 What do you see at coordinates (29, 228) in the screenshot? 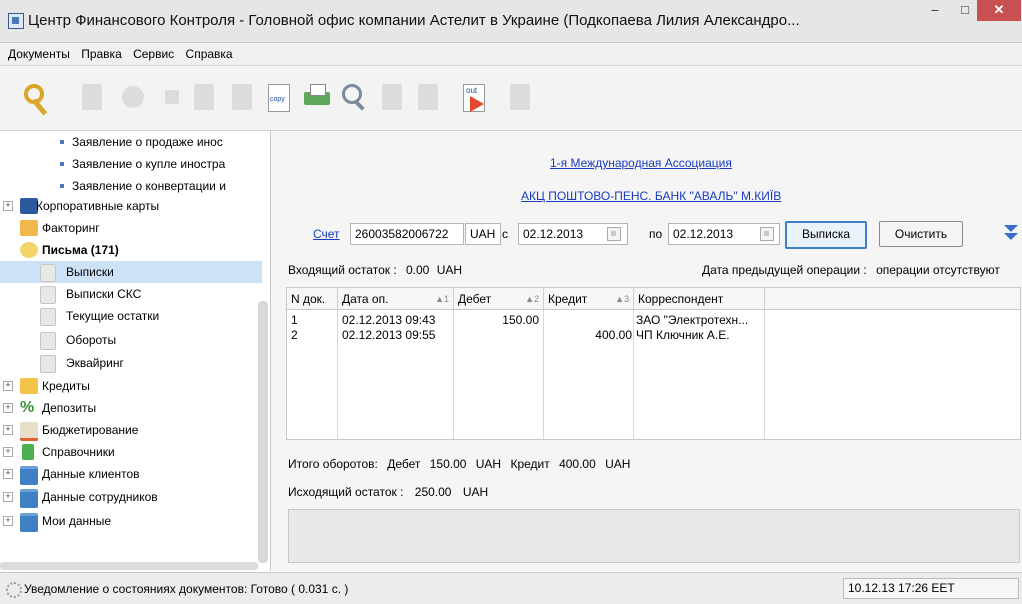
I see `factoring-icon` at bounding box center [29, 228].